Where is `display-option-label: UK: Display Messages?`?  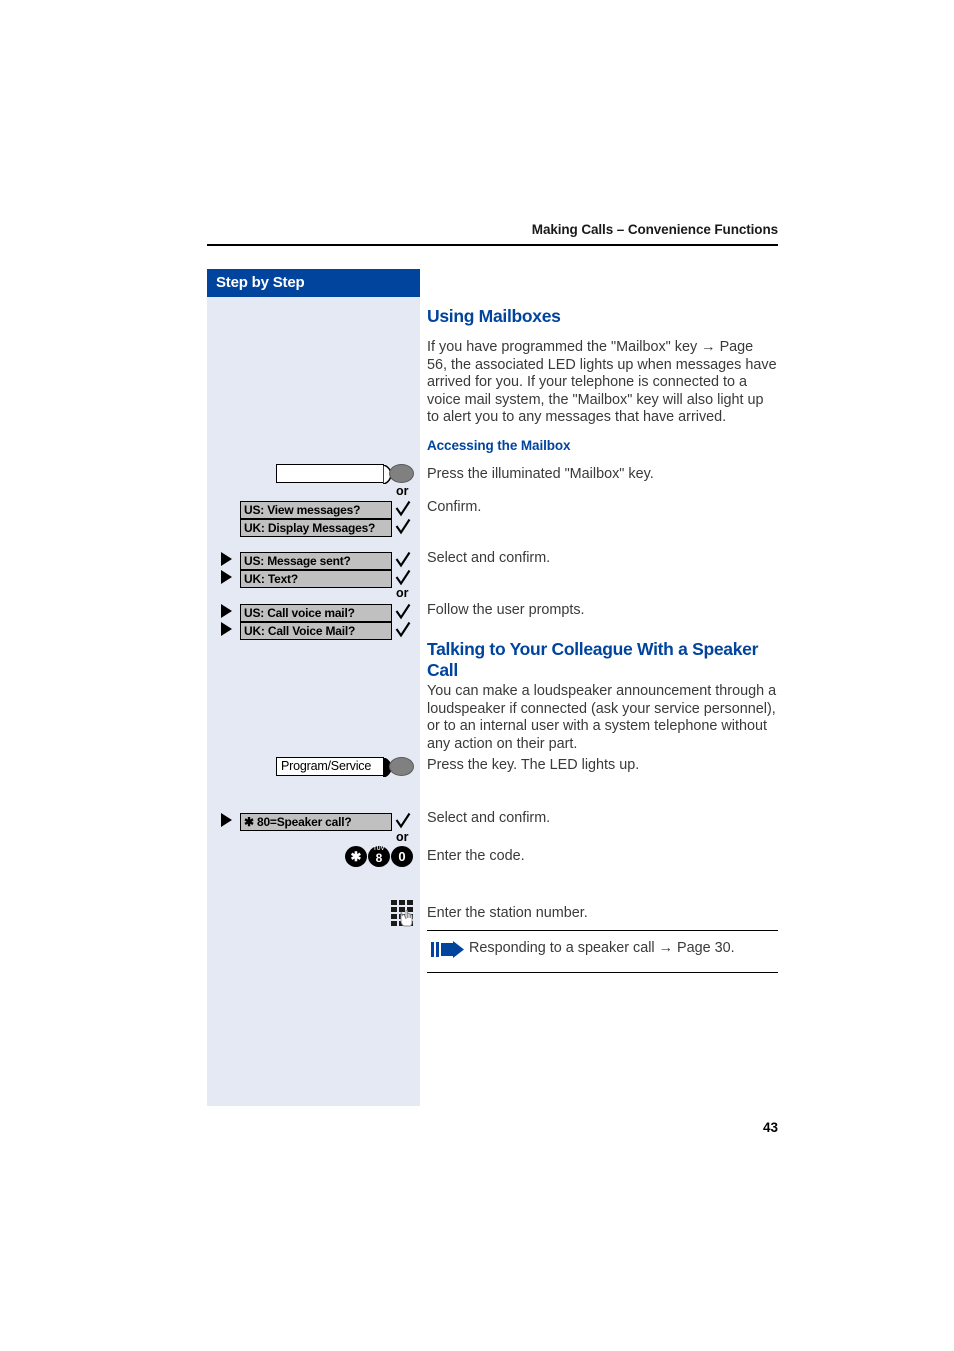
display-option-label: UK: Display Messages? is located at coordinates (310, 528).